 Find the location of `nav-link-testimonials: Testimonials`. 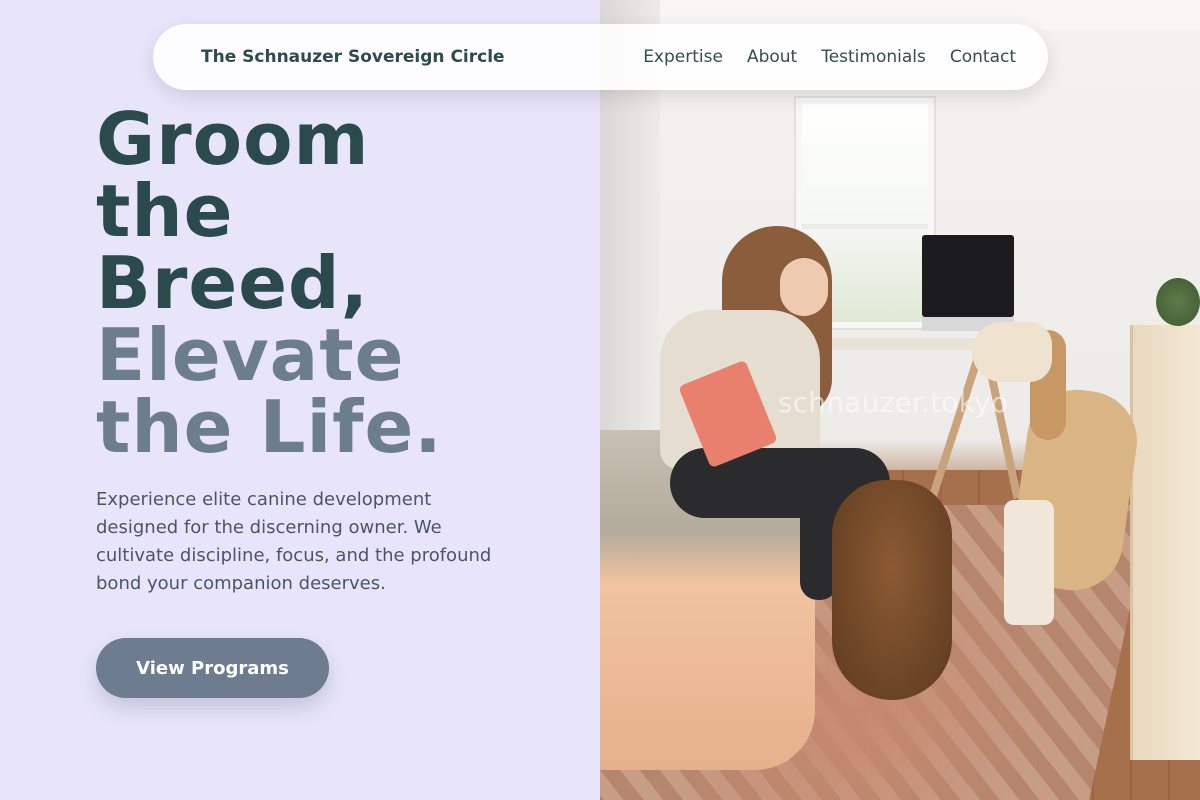

nav-link-testimonials: Testimonials is located at coordinates (873, 57).